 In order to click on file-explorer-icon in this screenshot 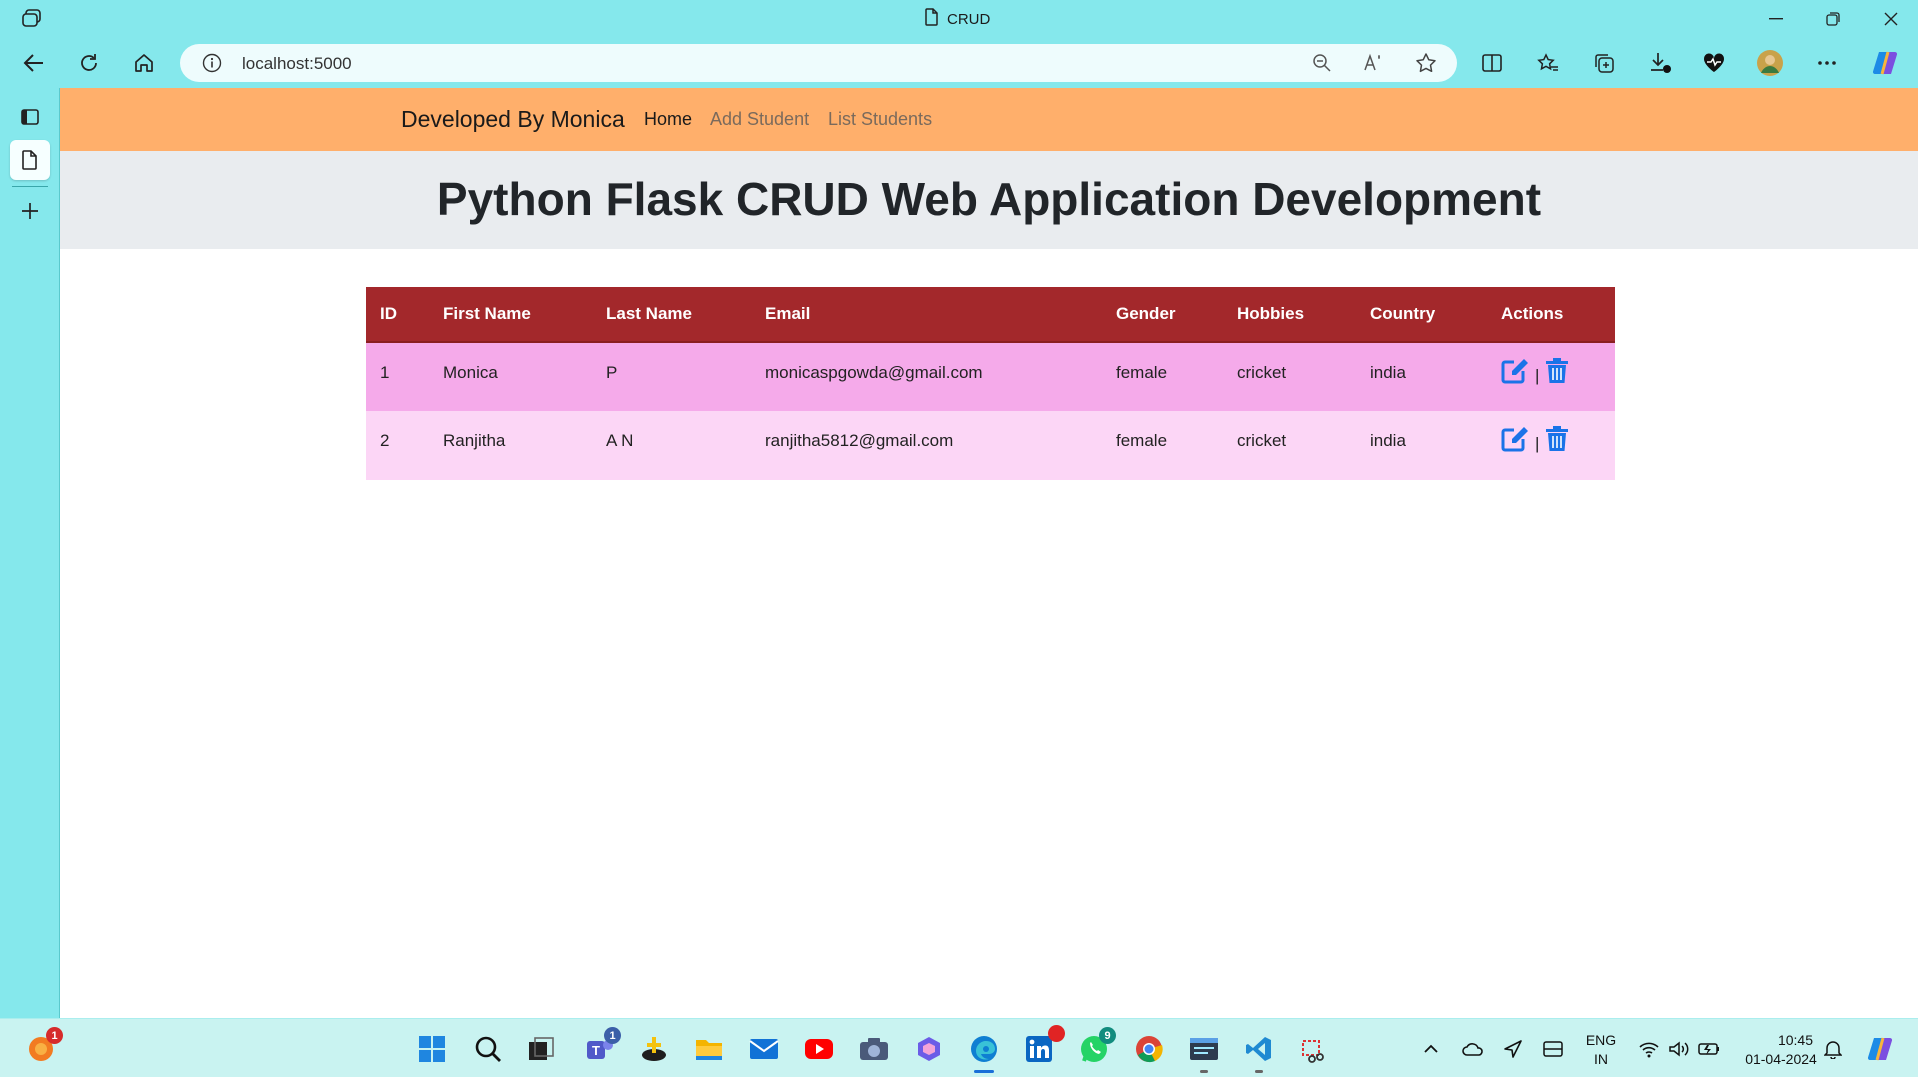, I will do `click(709, 1049)`.